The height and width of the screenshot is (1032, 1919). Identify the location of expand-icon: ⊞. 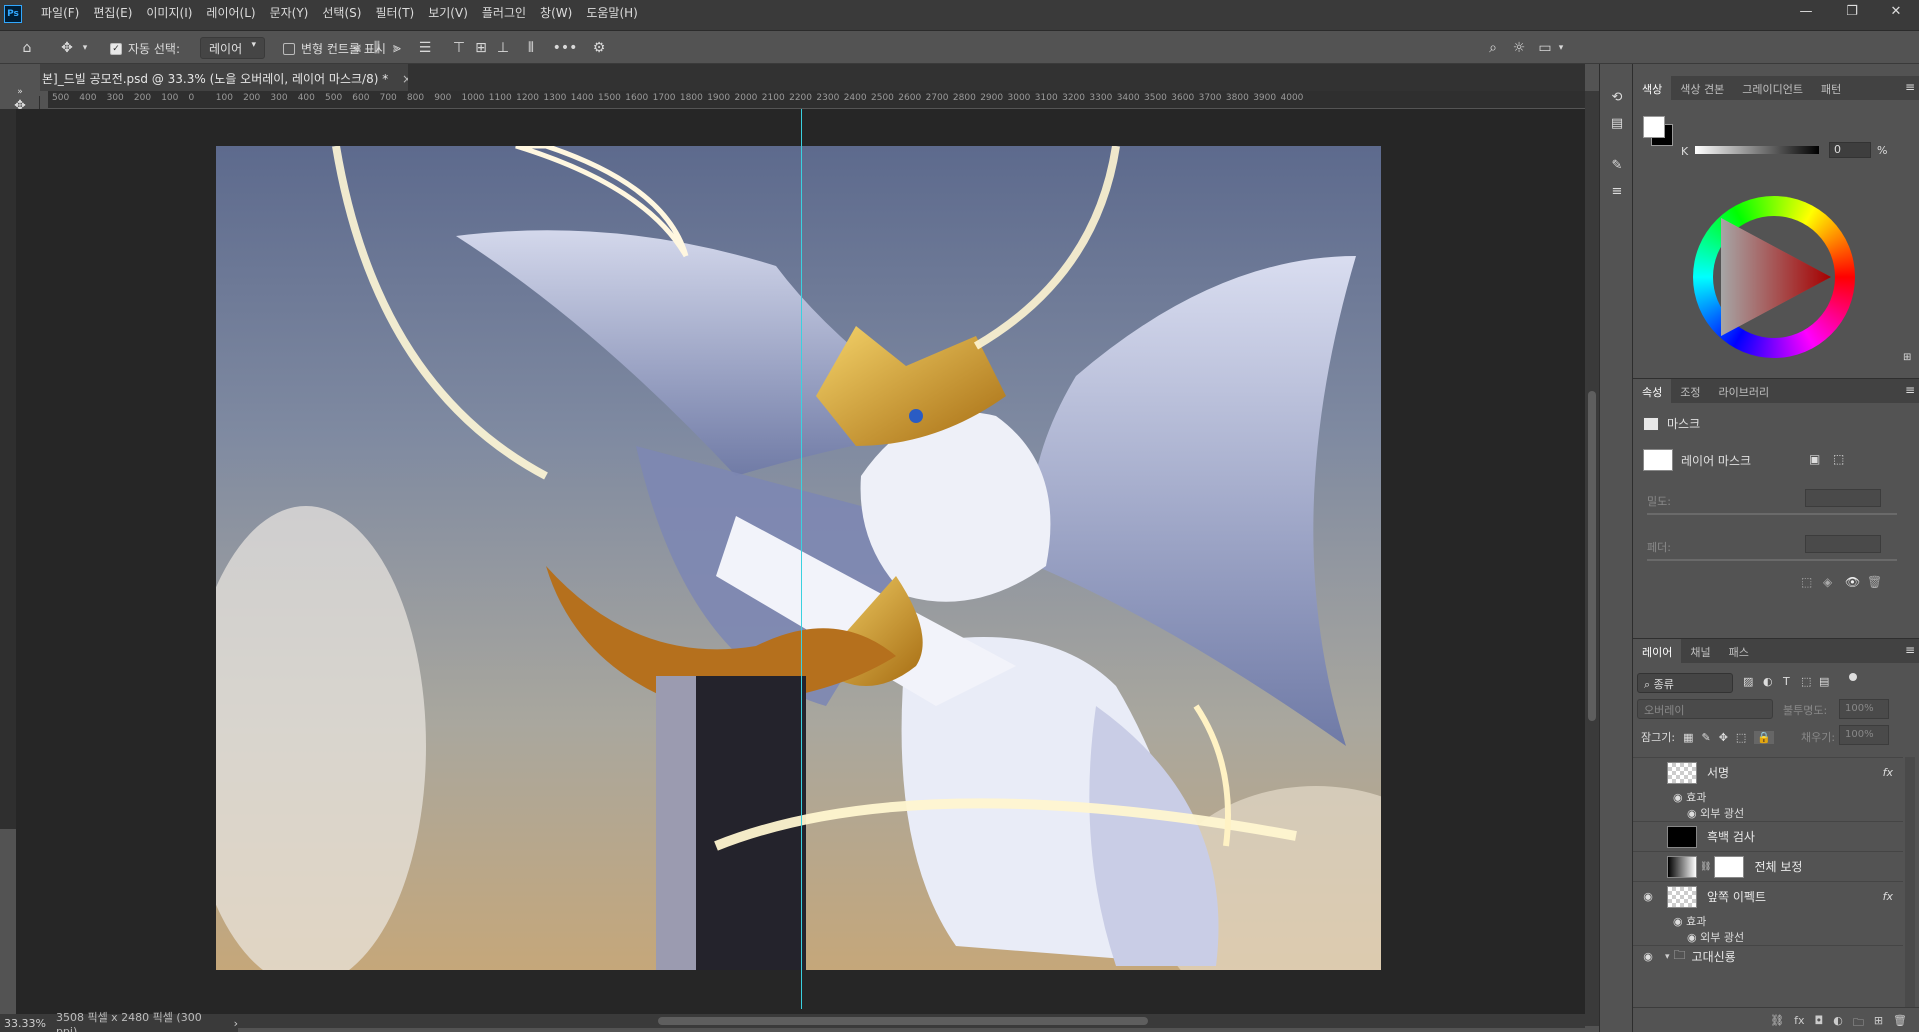
(1907, 357).